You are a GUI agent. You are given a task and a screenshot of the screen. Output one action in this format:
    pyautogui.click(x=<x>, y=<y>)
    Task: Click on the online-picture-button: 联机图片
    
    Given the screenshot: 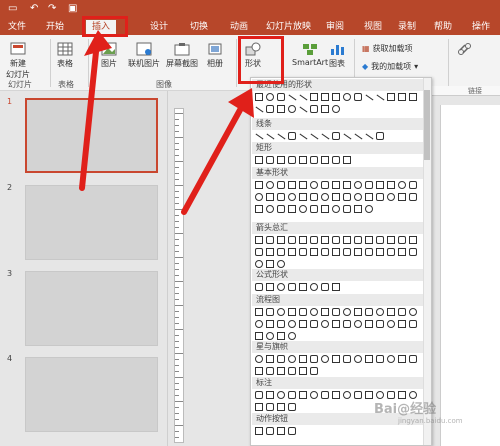 What is the action you would take?
    pyautogui.click(x=144, y=55)
    